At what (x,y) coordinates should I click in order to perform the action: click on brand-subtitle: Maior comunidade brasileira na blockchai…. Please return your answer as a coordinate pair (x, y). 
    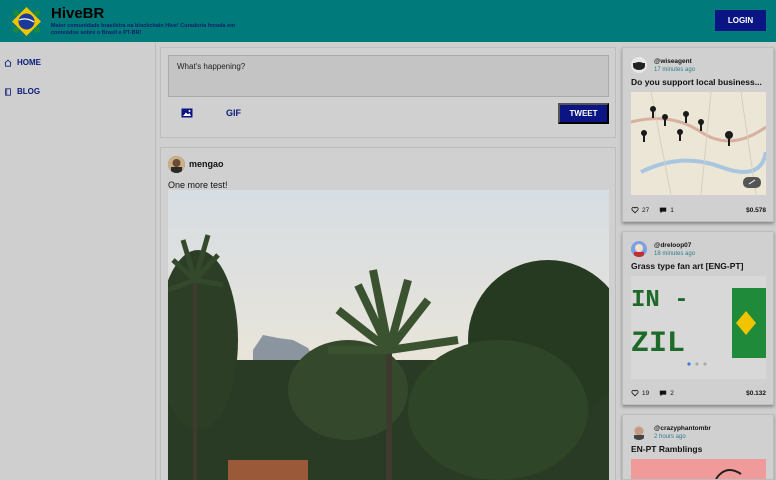
    Looking at the image, I should click on (143, 29).